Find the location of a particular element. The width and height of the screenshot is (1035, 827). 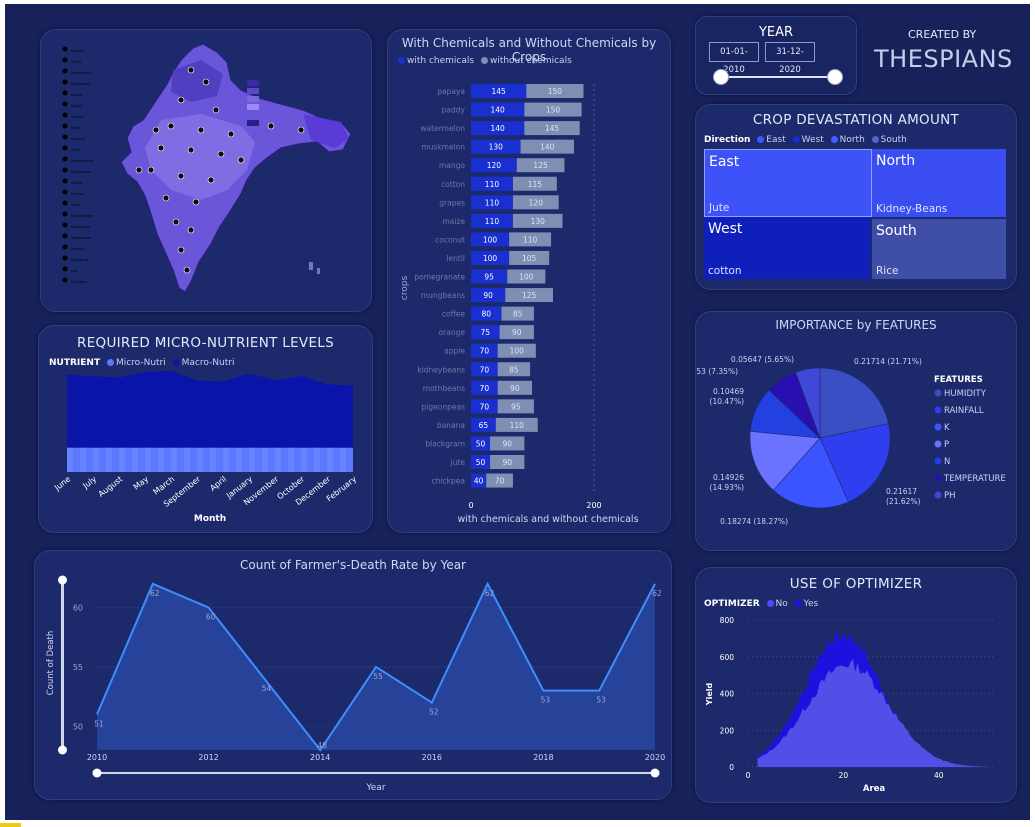

start-date-input: 01-01-2010 is located at coordinates (734, 58).